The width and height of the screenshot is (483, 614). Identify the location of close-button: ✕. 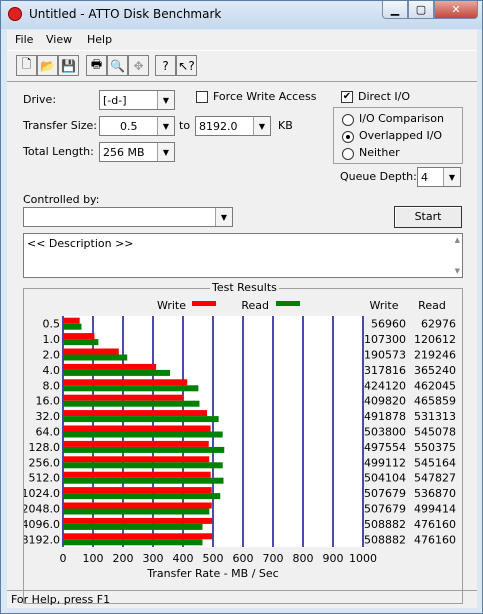
(456, 10).